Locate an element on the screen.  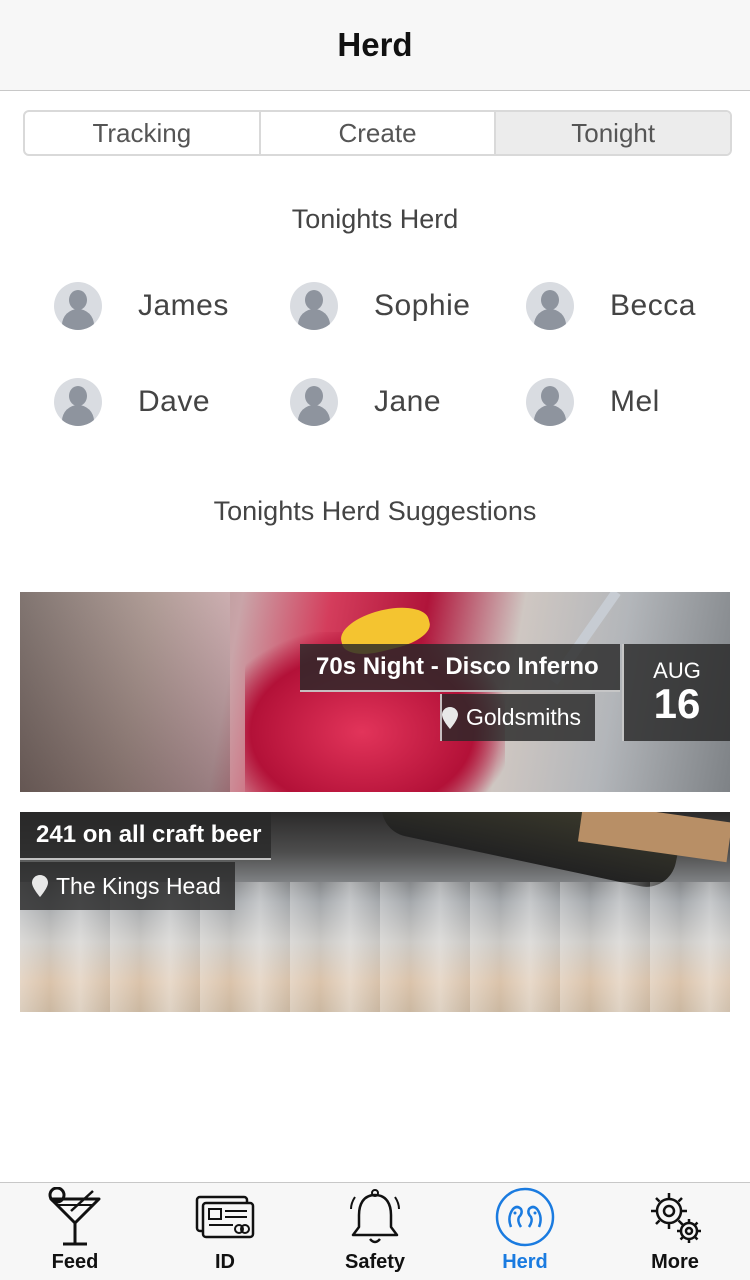
friend-item: Dave is located at coordinates (172, 402).